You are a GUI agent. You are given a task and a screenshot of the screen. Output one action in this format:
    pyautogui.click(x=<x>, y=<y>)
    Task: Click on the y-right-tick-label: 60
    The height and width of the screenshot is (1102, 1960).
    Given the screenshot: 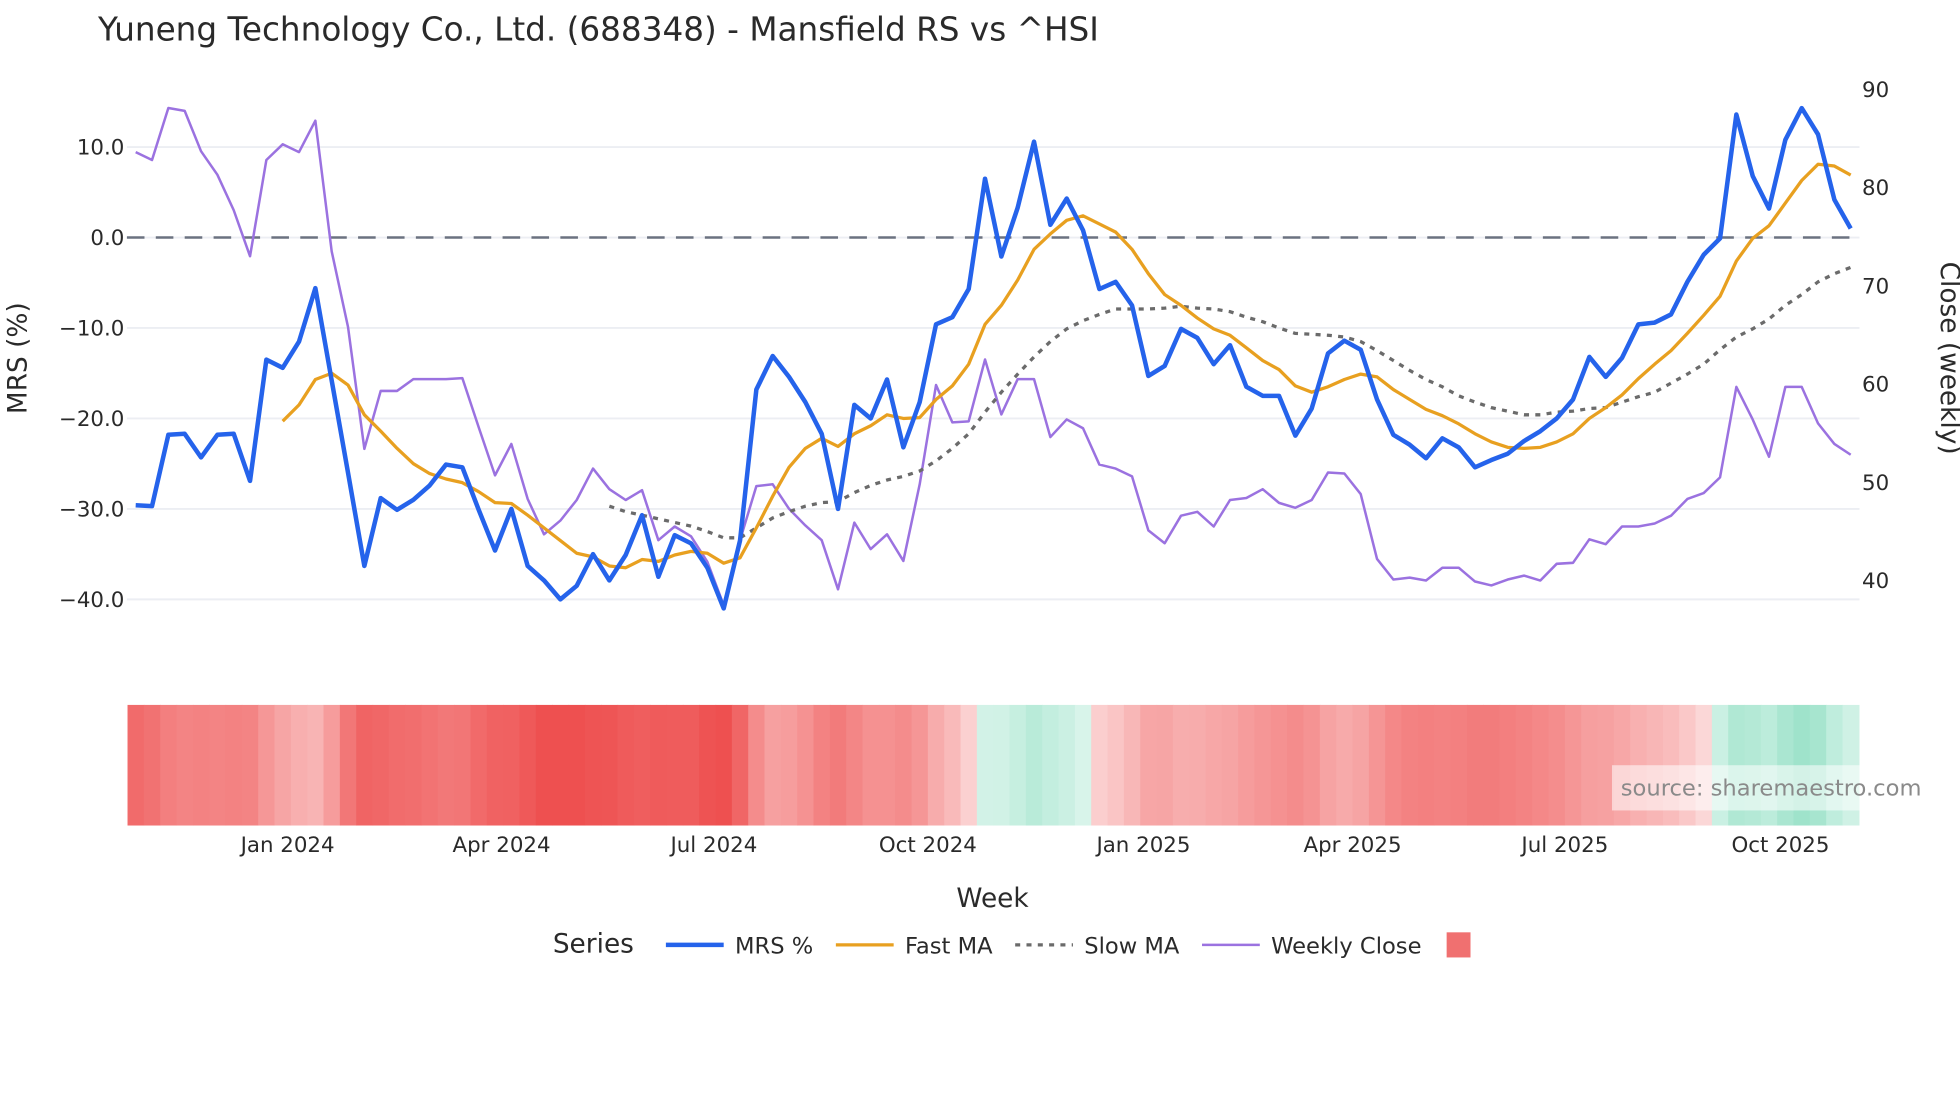 What is the action you would take?
    pyautogui.click(x=1875, y=385)
    